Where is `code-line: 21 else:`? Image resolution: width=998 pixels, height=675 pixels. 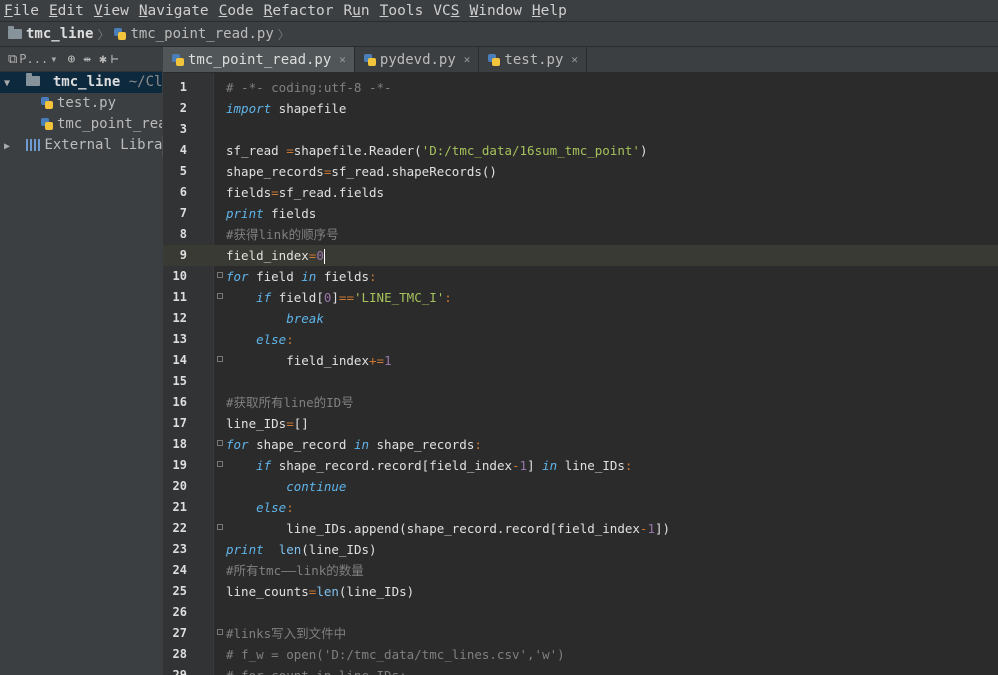 code-line: 21 else: is located at coordinates (580, 507).